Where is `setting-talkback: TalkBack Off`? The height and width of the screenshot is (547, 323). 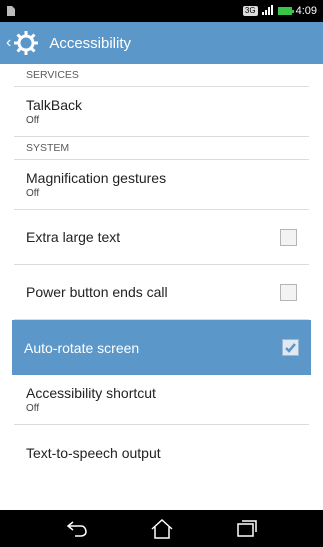 setting-talkback: TalkBack Off is located at coordinates (161, 112).